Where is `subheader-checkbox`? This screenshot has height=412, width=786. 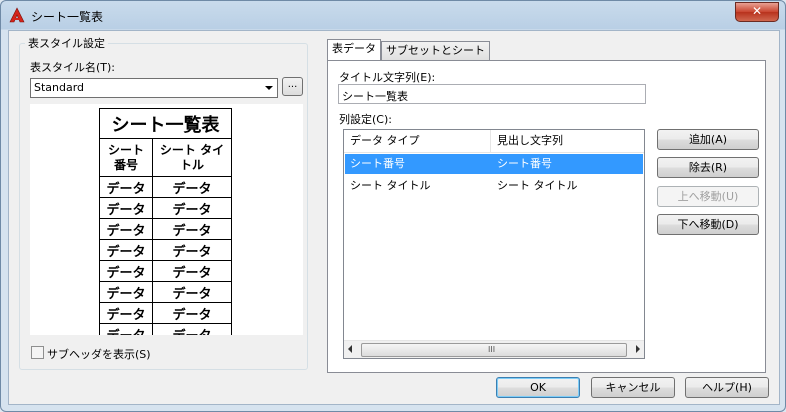
subheader-checkbox is located at coordinates (37, 352).